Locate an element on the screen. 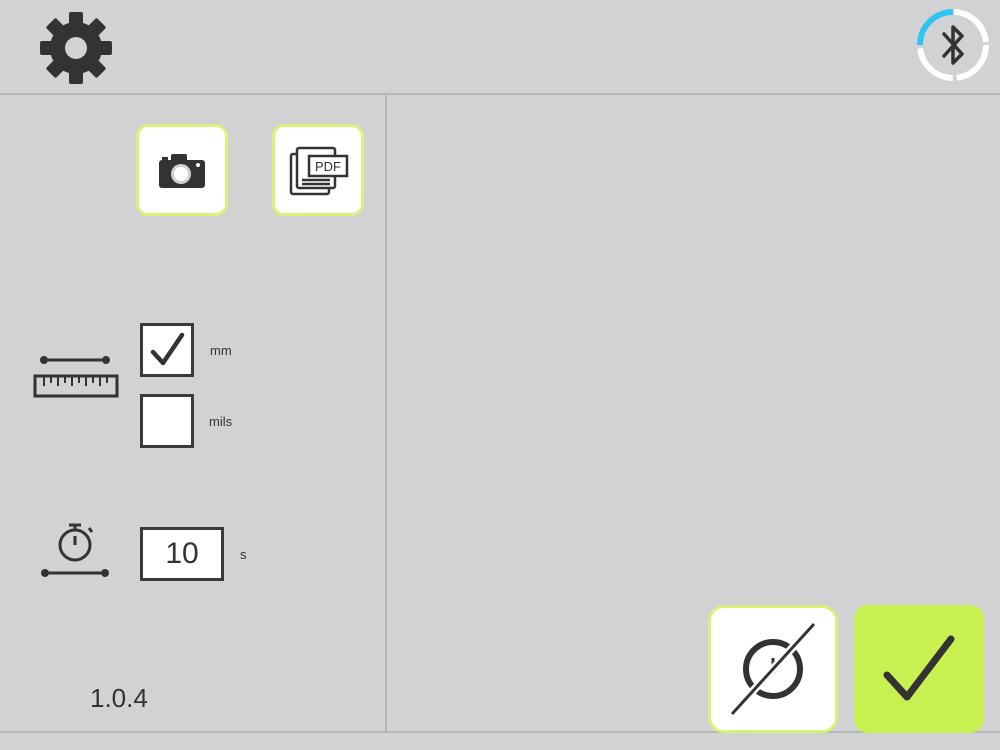 Image resolution: width=1000 pixels, height=750 pixels. header-divider is located at coordinates (500, 94).